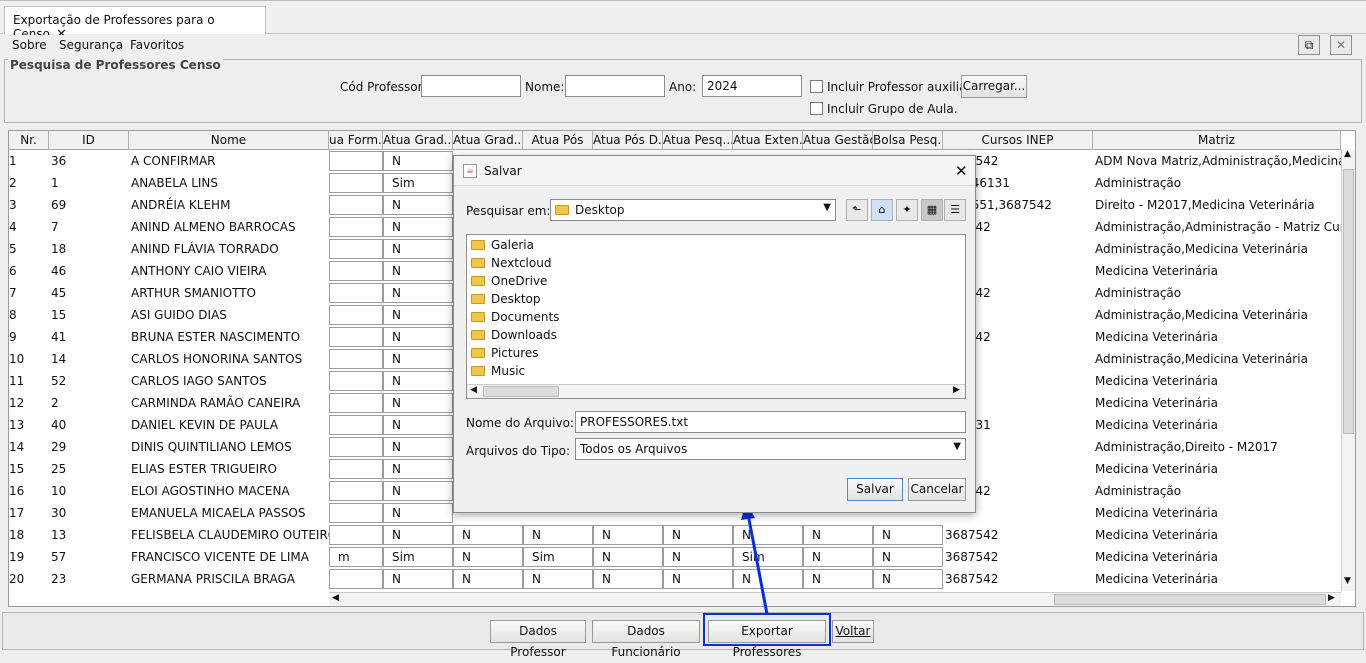 The width and height of the screenshot is (1366, 663). I want to click on table-cell: ELOI AGOSTINHO MACENA, so click(229, 491).